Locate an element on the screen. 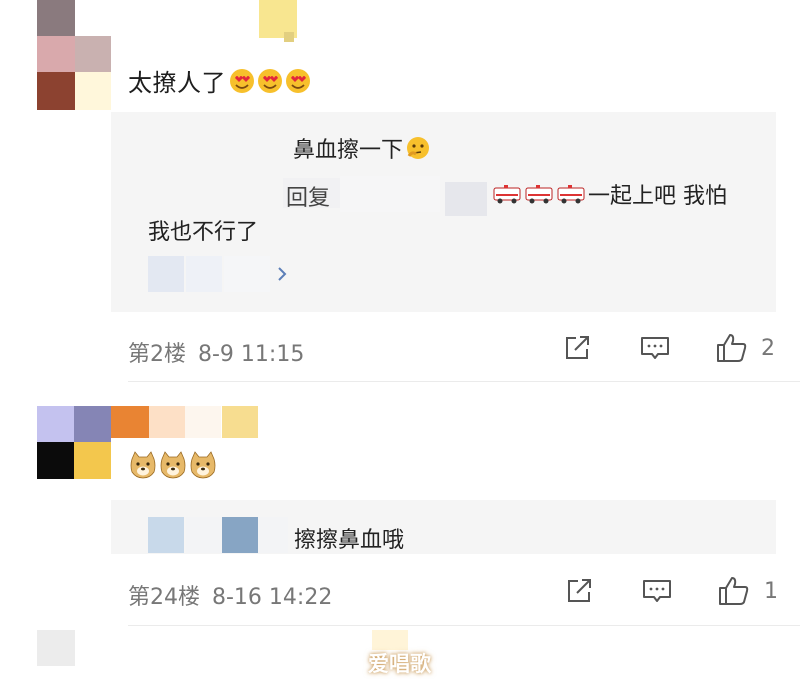  comment-text is located at coordinates (173, 468).